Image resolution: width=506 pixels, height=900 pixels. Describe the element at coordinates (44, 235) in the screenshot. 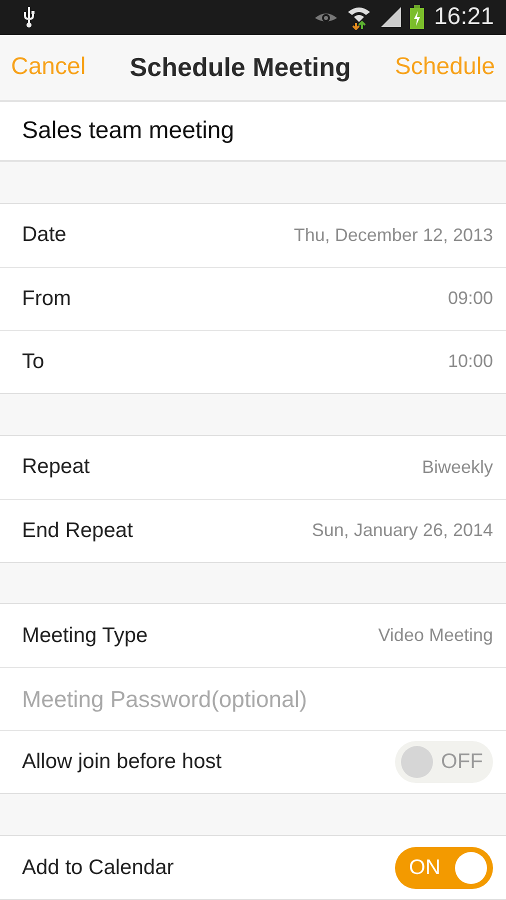

I see `row-label: Date` at that location.